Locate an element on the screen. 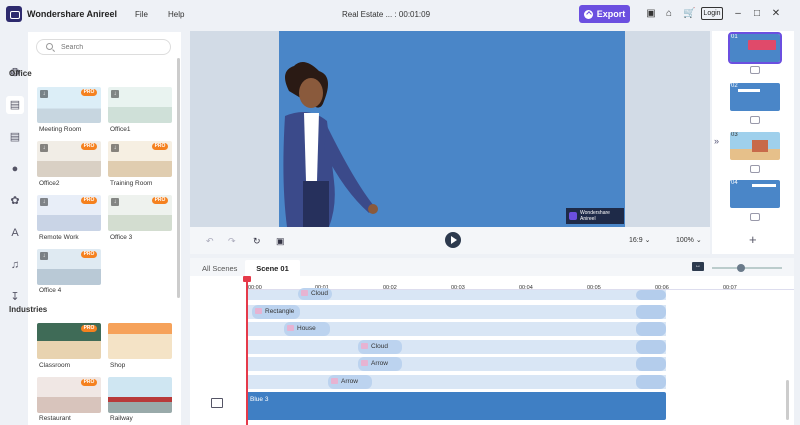  background-clip: Blue 3 is located at coordinates (456, 406).